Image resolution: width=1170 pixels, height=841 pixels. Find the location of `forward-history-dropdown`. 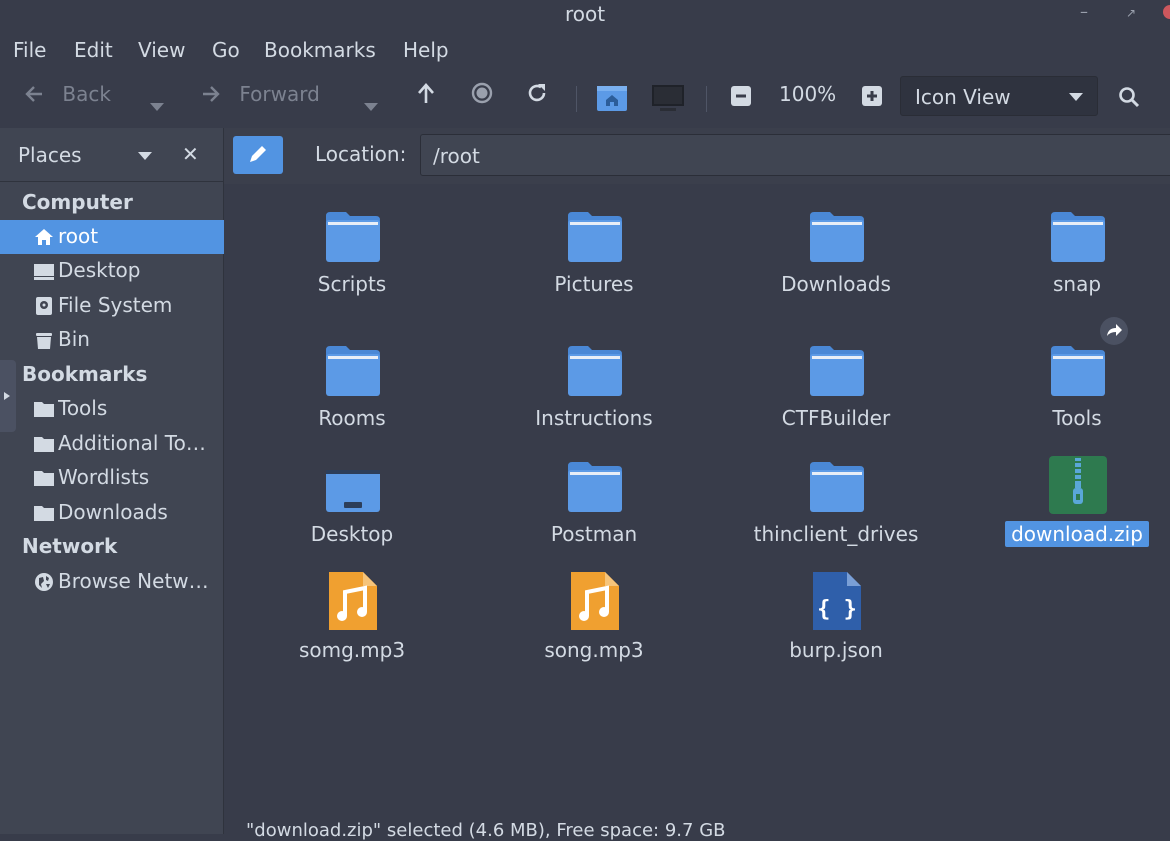

forward-history-dropdown is located at coordinates (371, 104).